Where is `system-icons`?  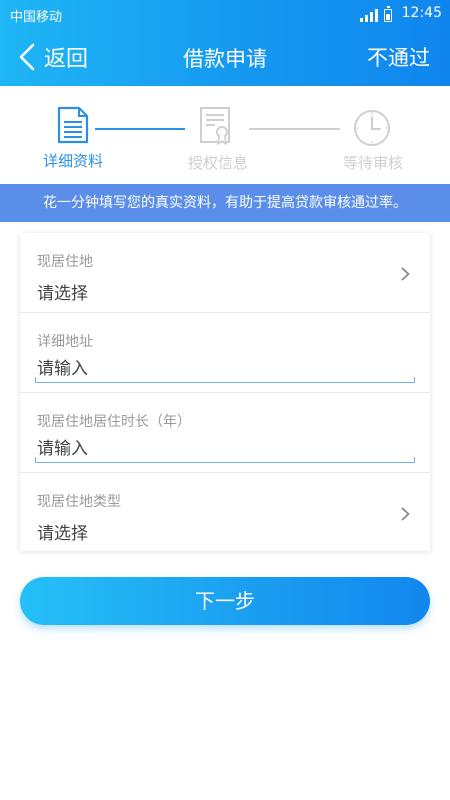 system-icons is located at coordinates (376, 14).